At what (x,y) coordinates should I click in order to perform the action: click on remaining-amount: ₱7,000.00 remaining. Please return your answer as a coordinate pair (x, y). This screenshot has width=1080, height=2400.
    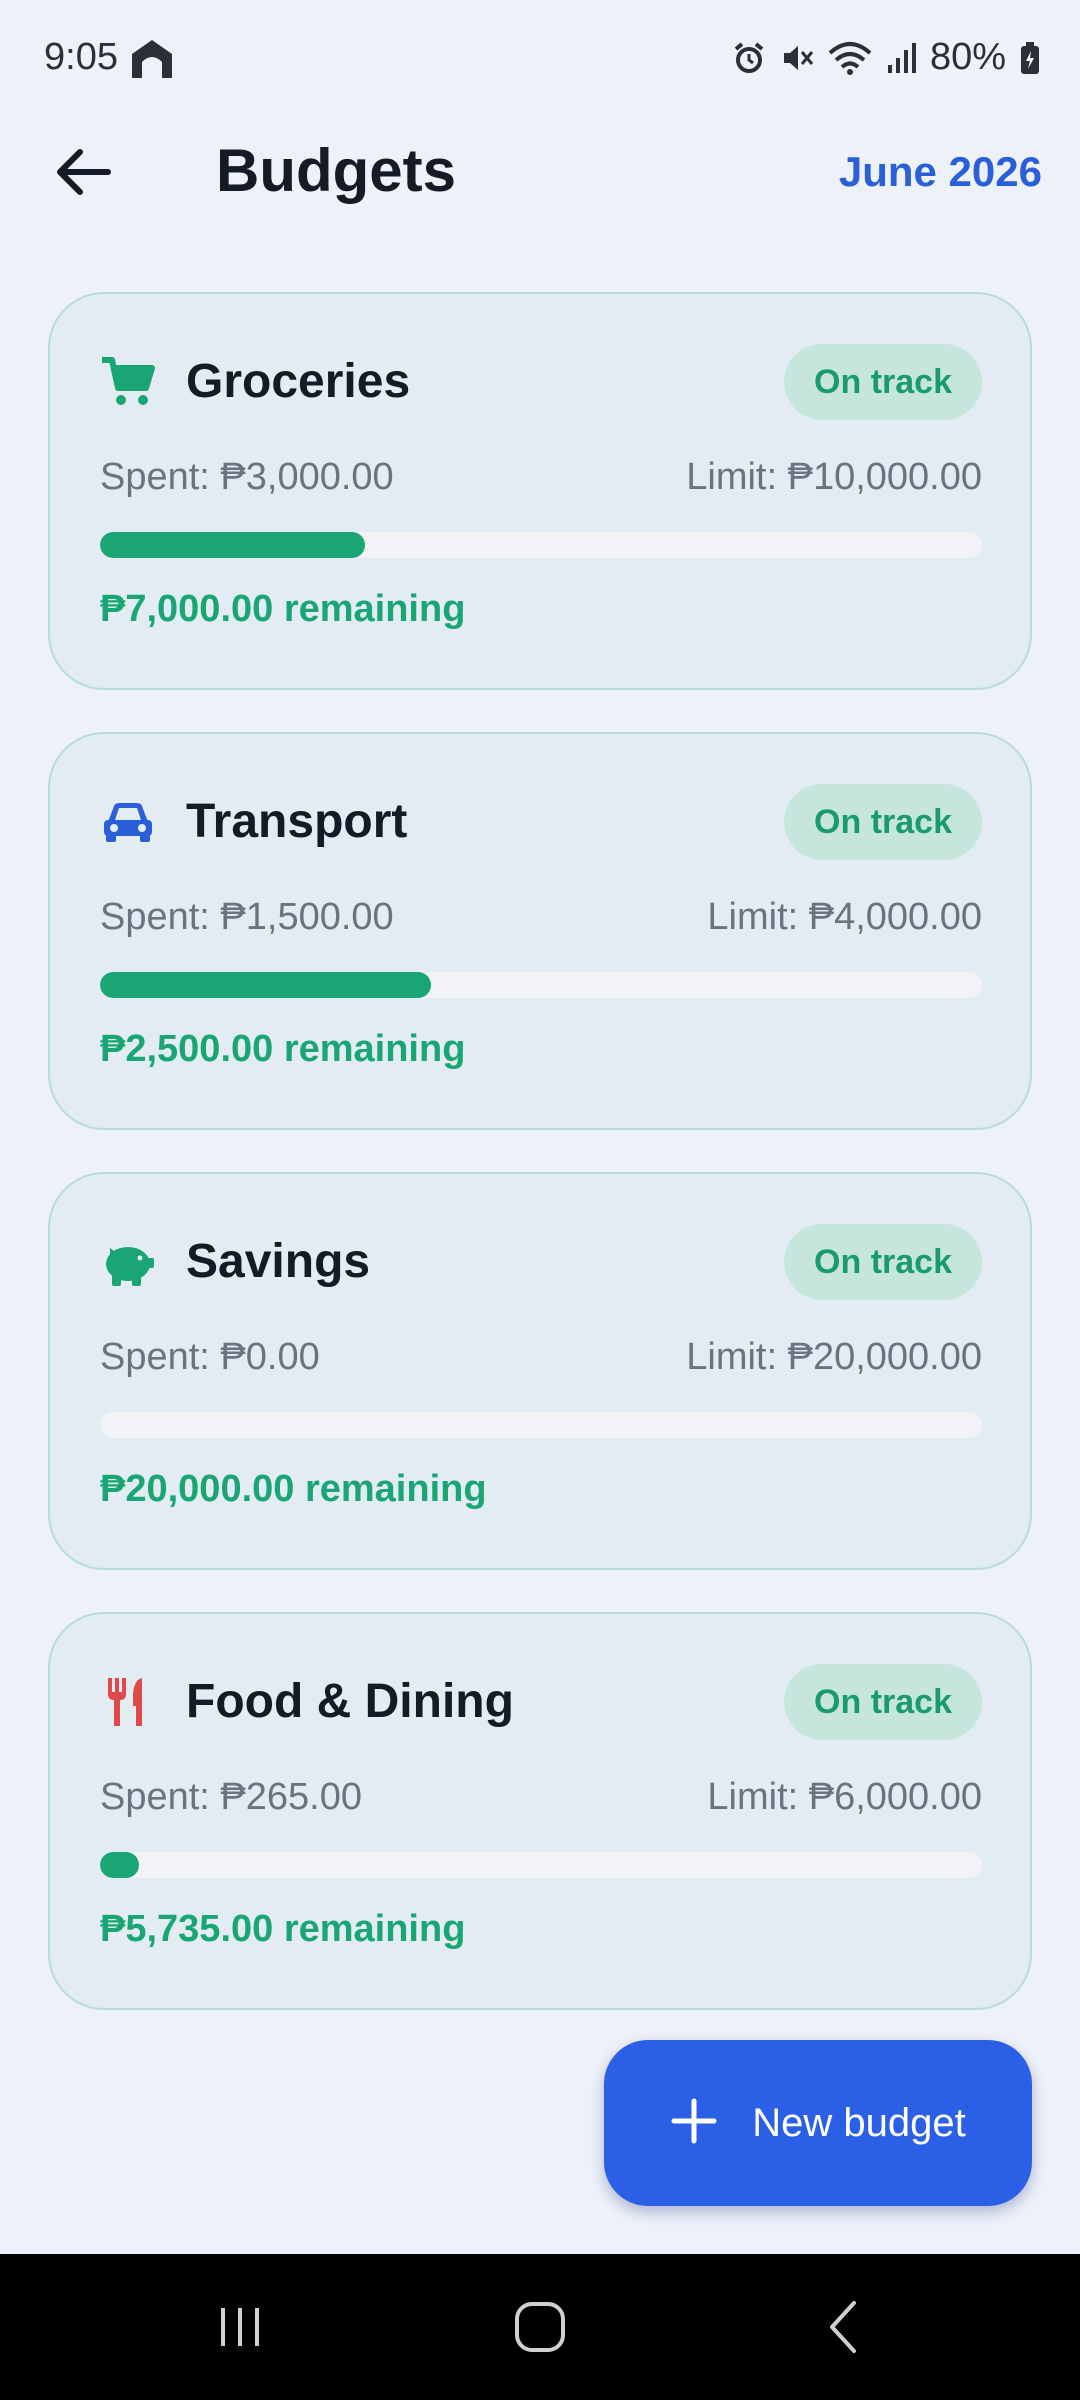
    Looking at the image, I should click on (283, 609).